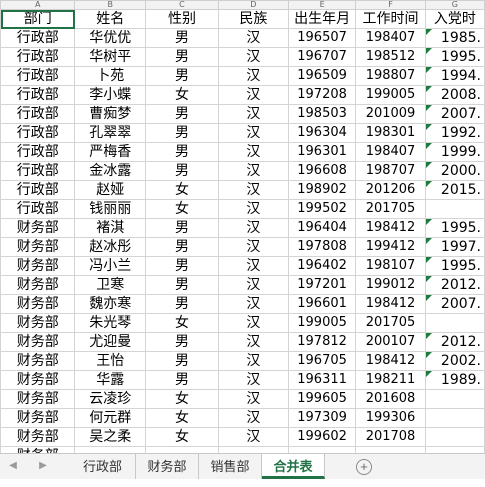  I want to click on triangle-left-icon: ◀, so click(13, 466).